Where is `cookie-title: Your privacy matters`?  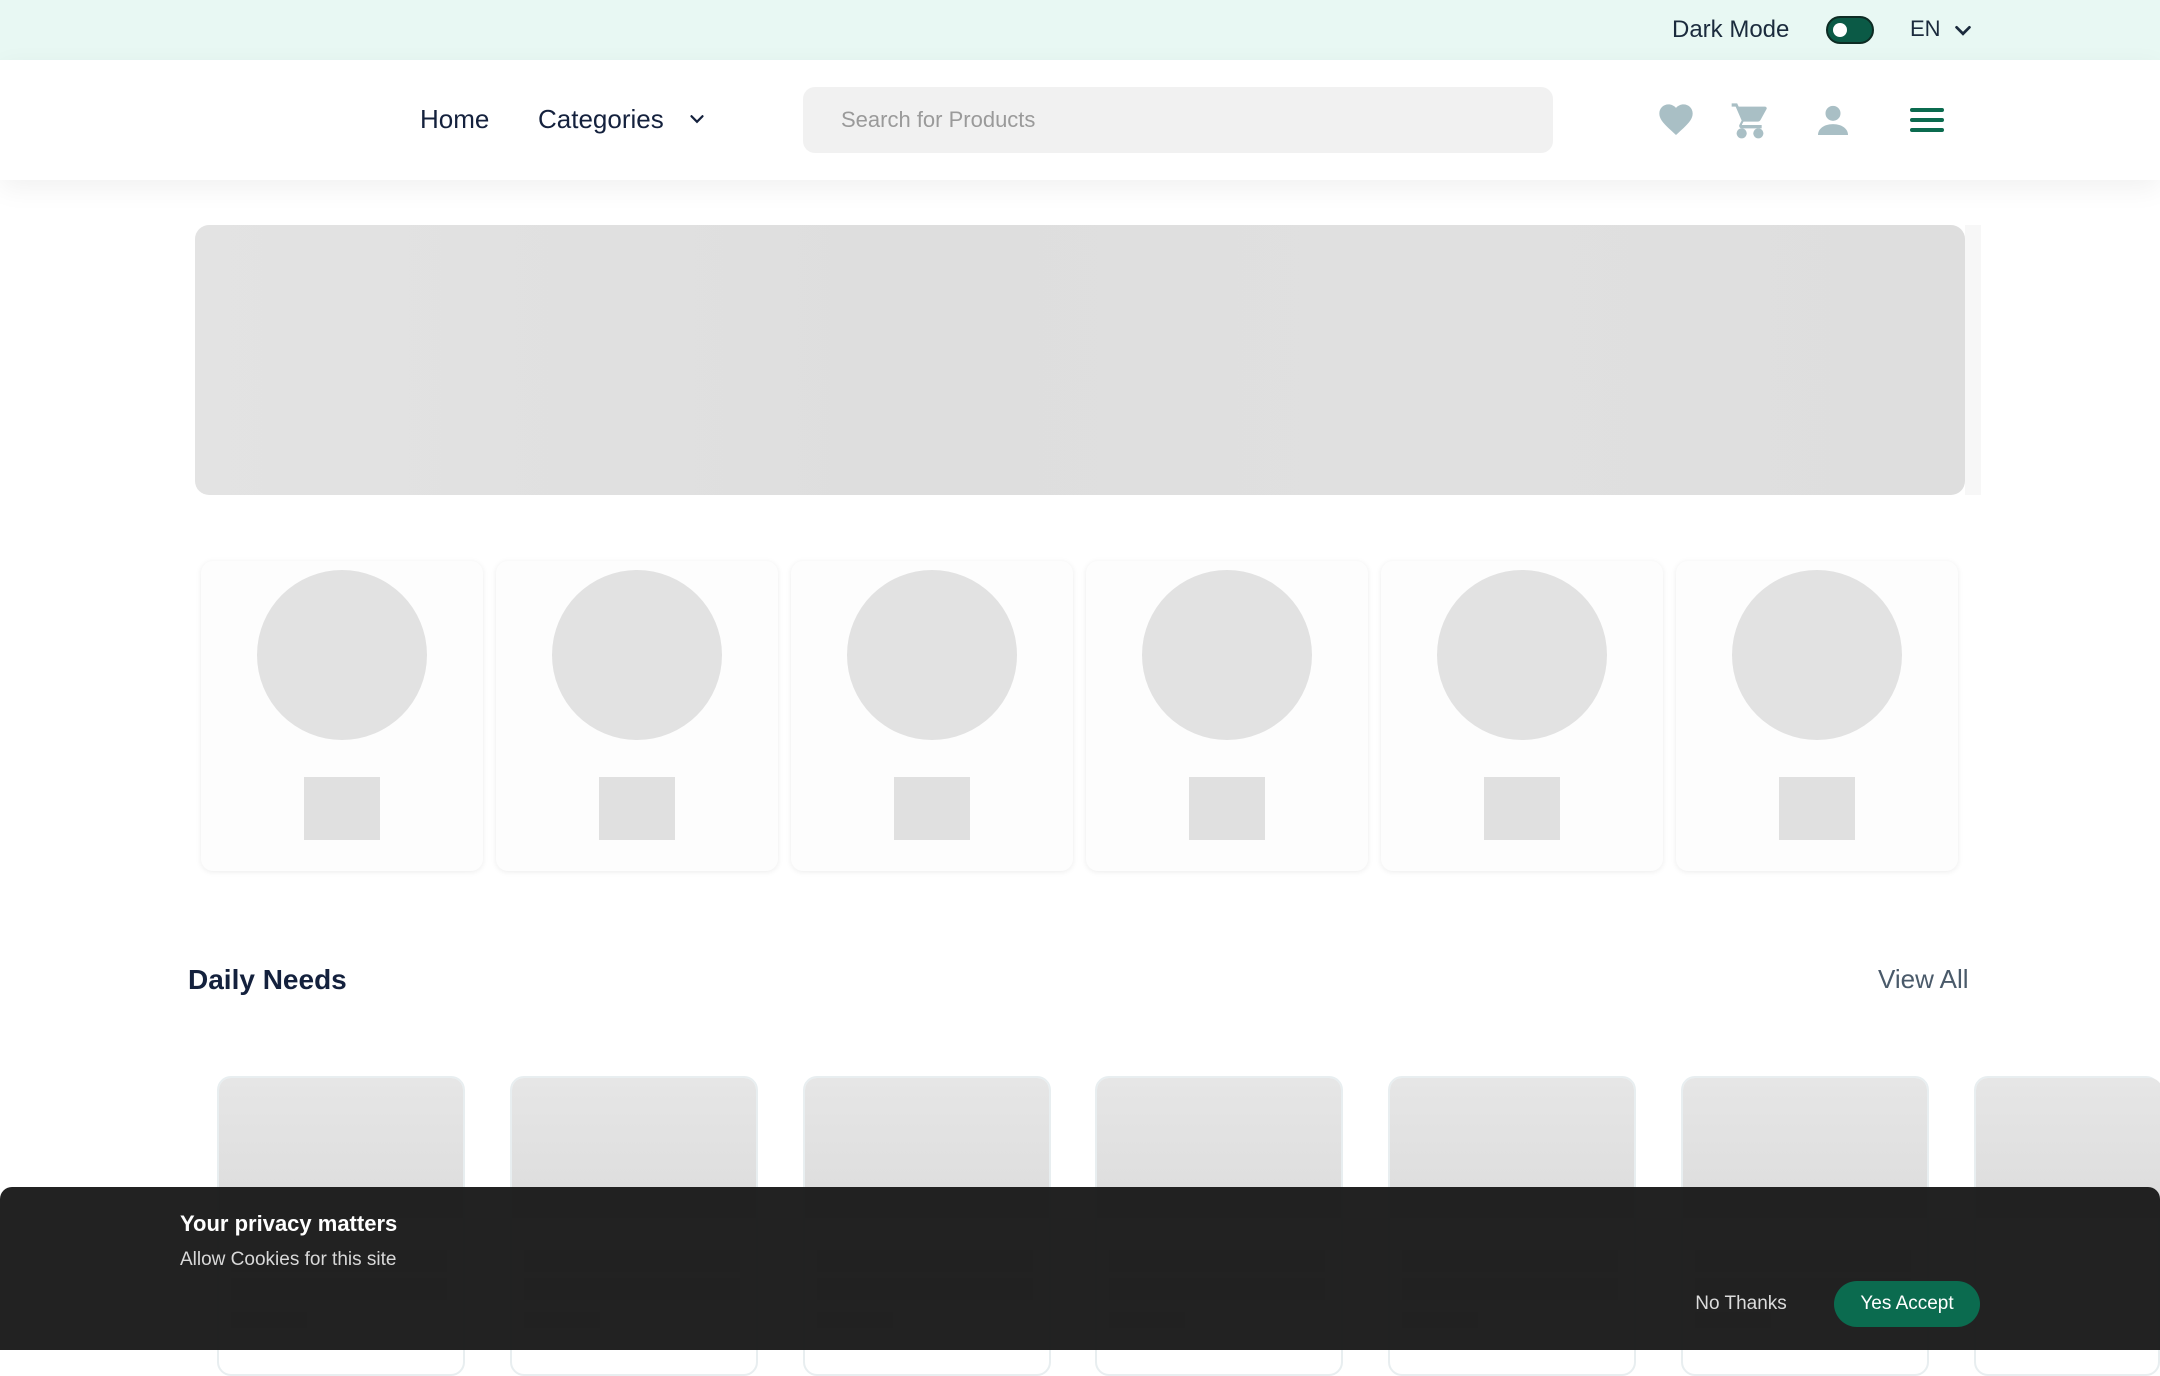 cookie-title: Your privacy matters is located at coordinates (289, 1223).